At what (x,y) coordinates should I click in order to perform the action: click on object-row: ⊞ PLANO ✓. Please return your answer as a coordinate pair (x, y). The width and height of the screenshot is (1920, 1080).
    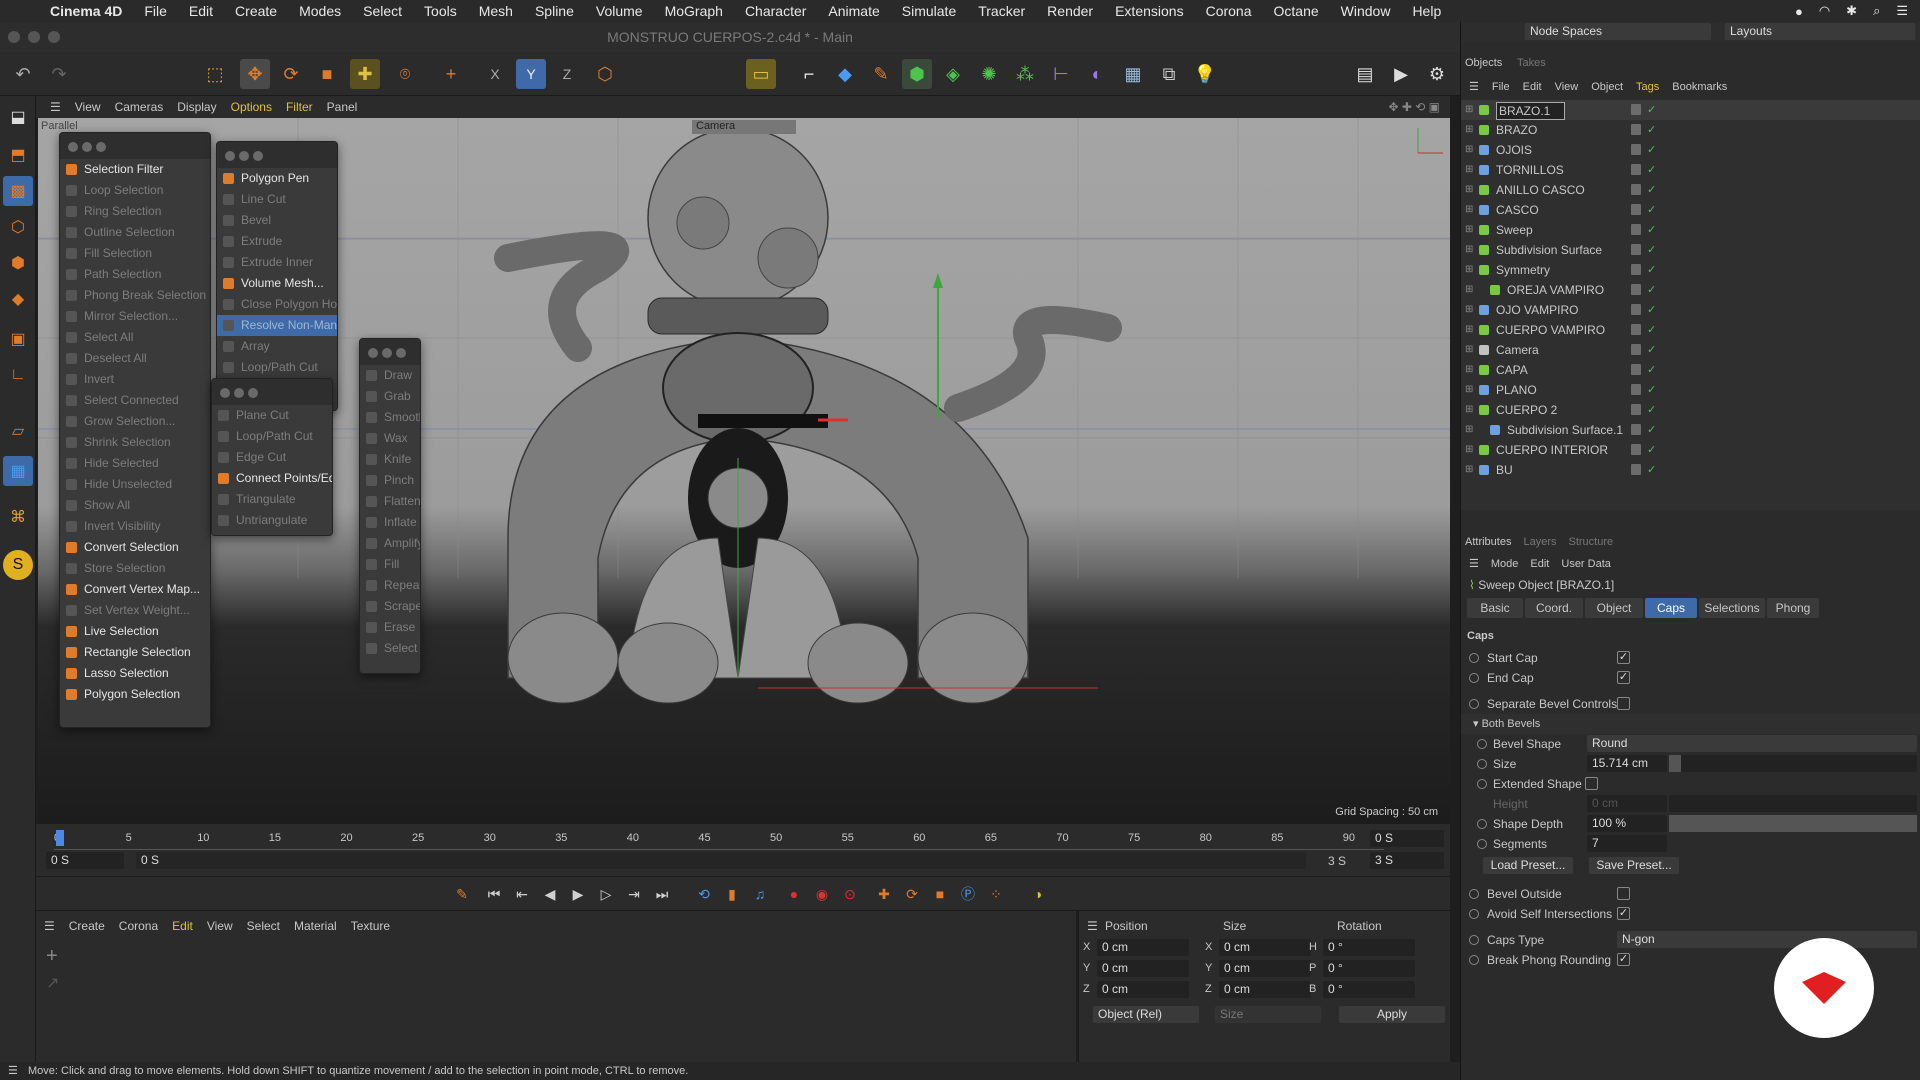
    Looking at the image, I should click on (1690, 390).